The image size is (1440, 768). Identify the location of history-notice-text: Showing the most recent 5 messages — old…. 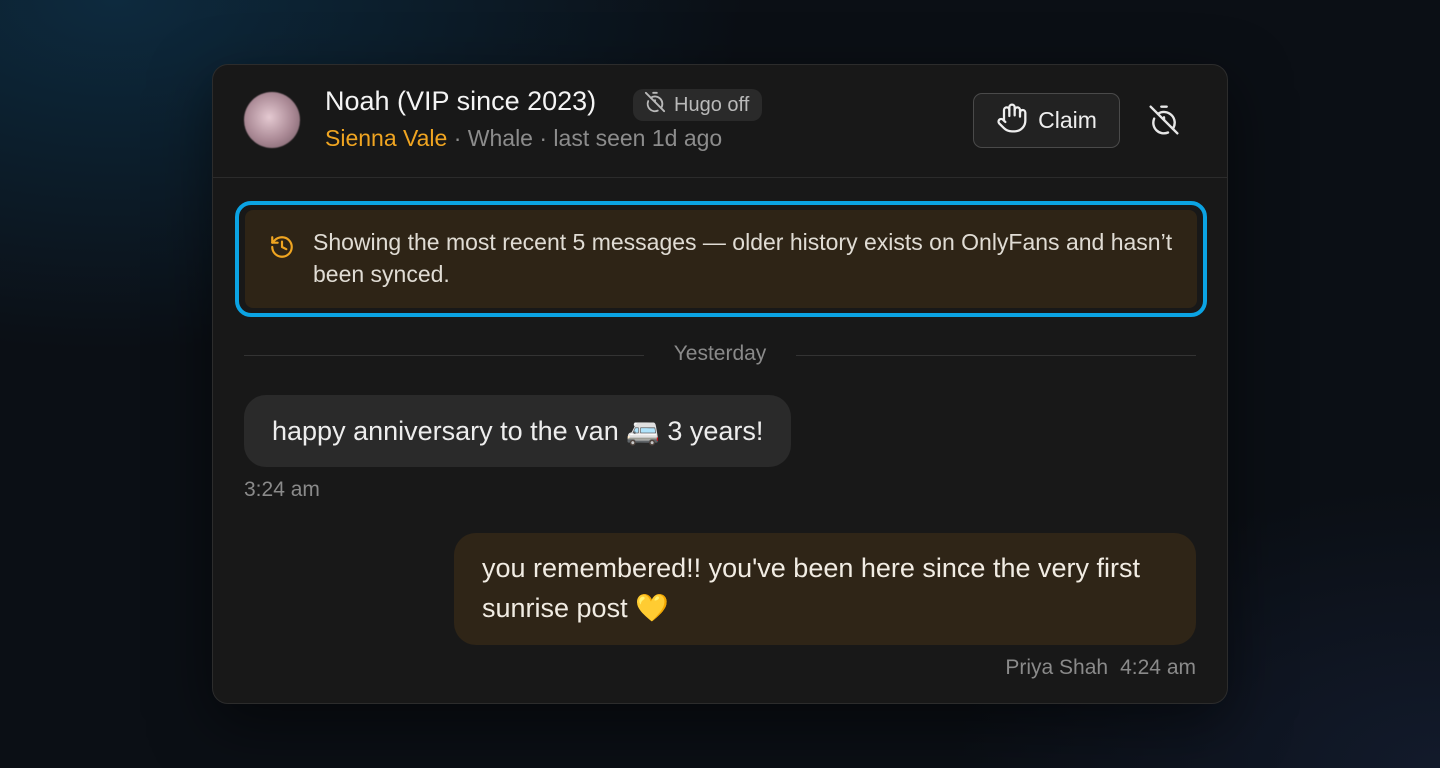
(743, 258).